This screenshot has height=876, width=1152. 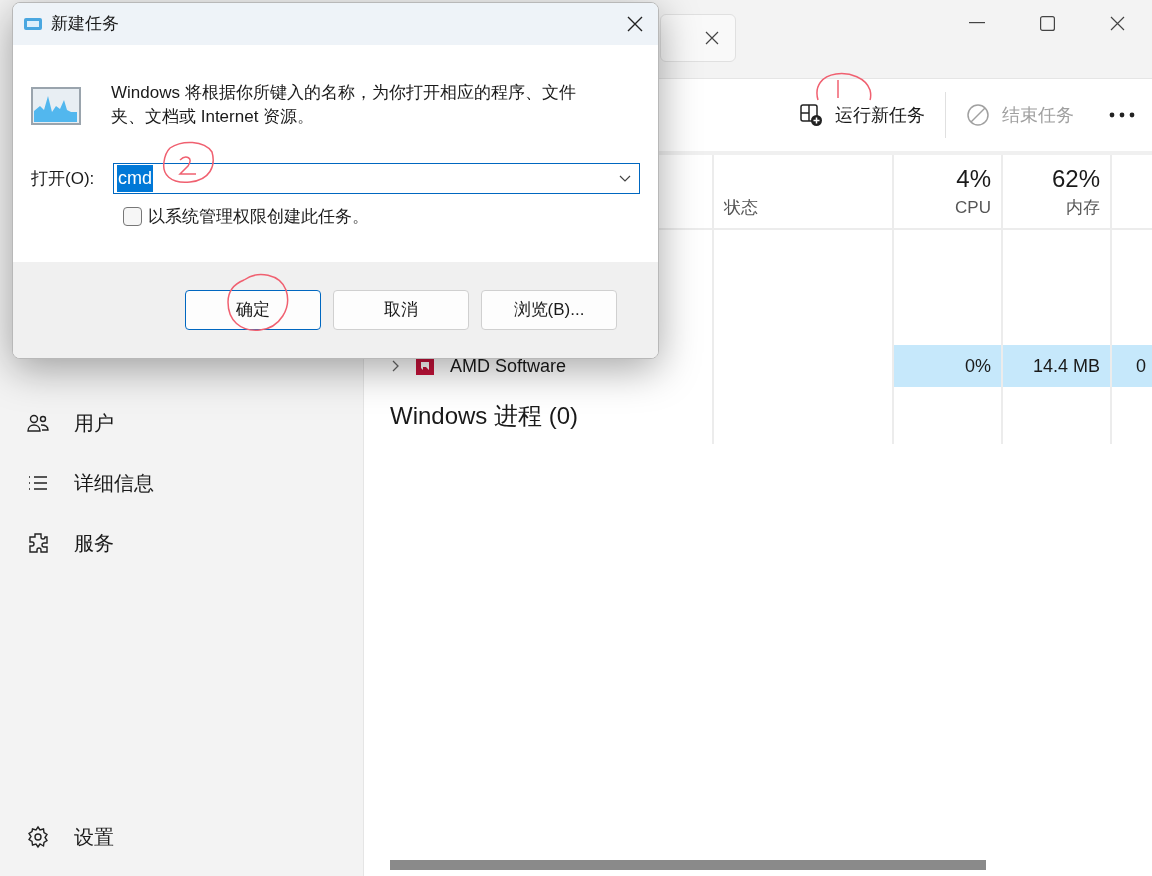 What do you see at coordinates (181, 543) in the screenshot?
I see `nav-item: 服务` at bounding box center [181, 543].